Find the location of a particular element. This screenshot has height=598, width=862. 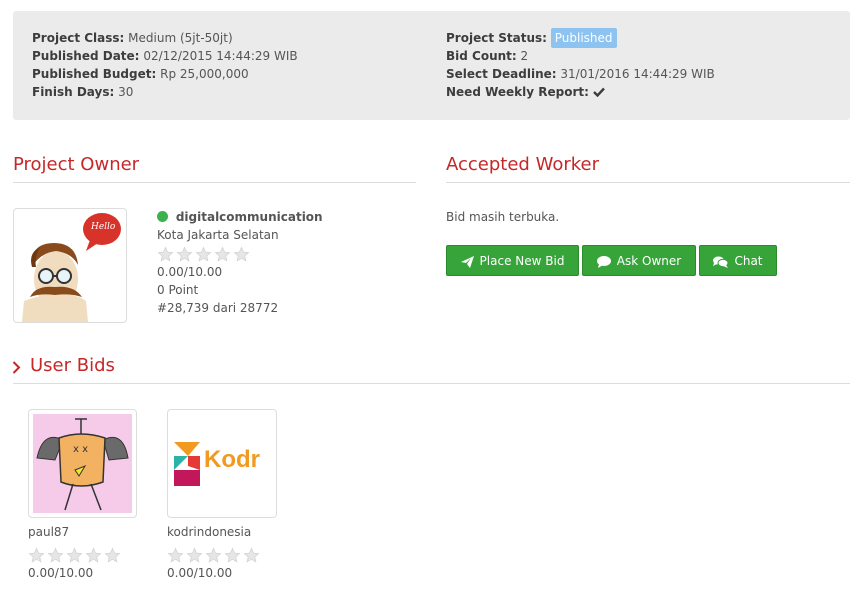

finish-days-label: Finish Days: is located at coordinates (73, 92).